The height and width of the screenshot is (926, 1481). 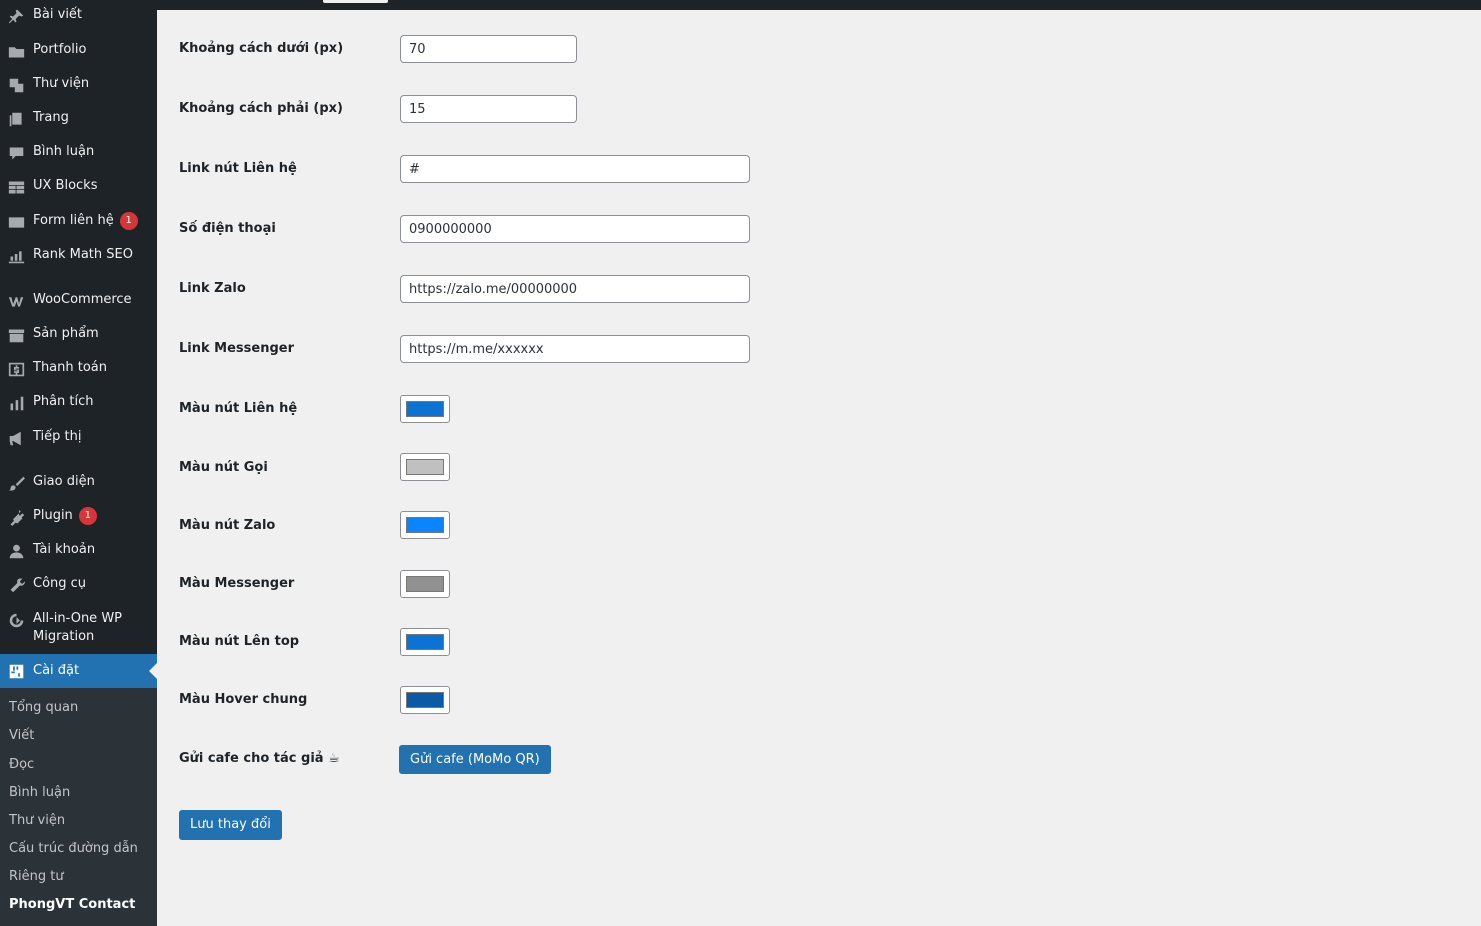 What do you see at coordinates (58, 14) in the screenshot?
I see `menu-item-label: Bài viết` at bounding box center [58, 14].